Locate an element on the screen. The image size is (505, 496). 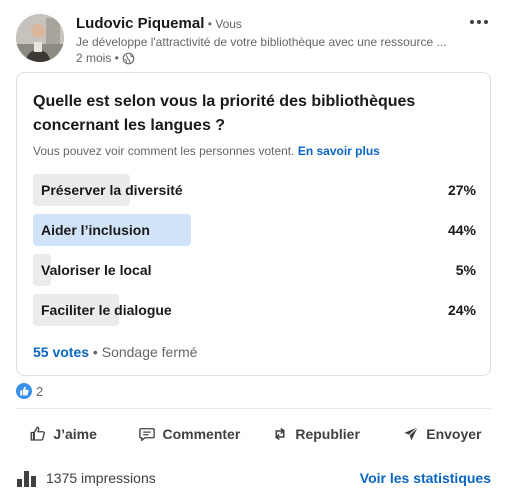
comment-button: Commenter is located at coordinates (189, 434).